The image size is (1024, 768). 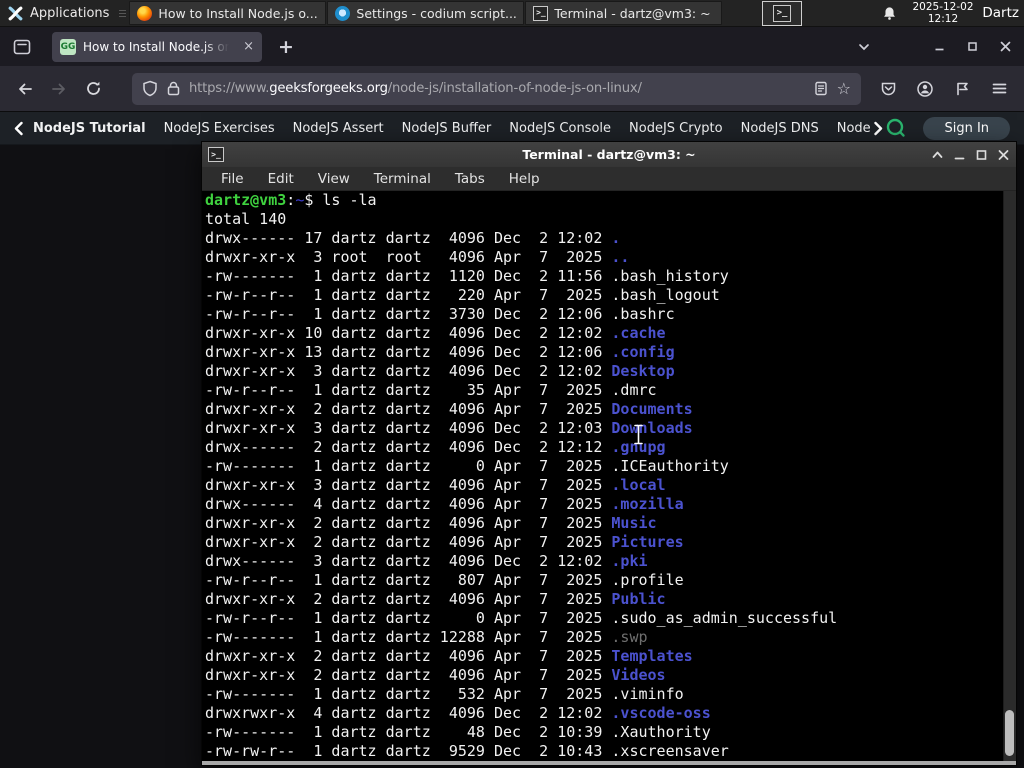 What do you see at coordinates (620, 257) in the screenshot?
I see `file-name: ..` at bounding box center [620, 257].